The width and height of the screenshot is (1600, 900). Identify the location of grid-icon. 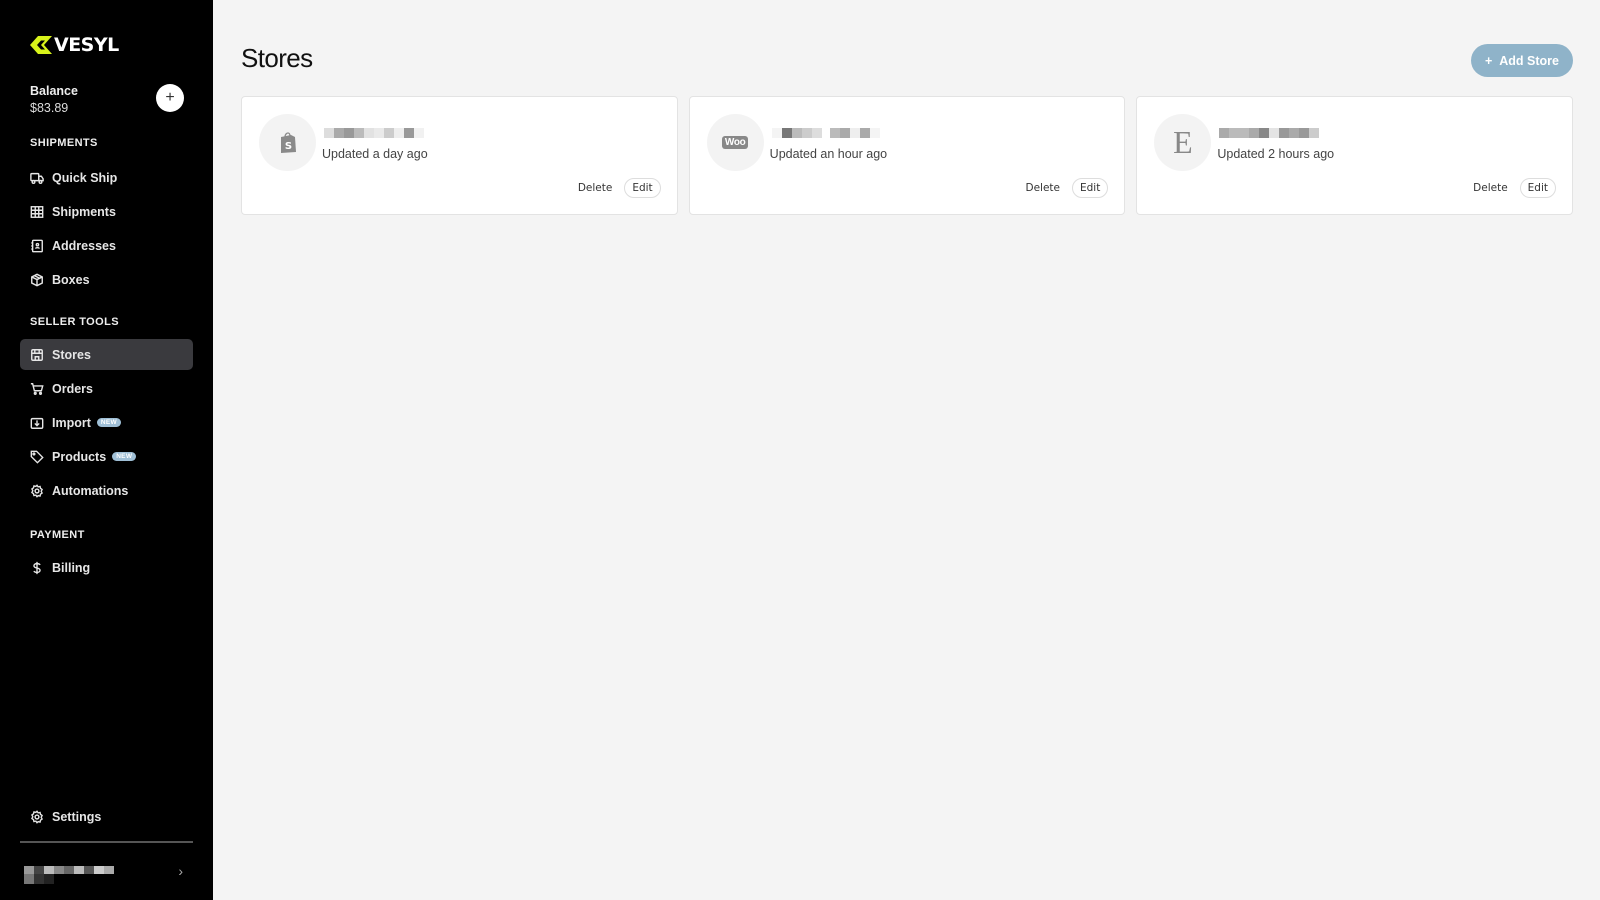
(37, 212).